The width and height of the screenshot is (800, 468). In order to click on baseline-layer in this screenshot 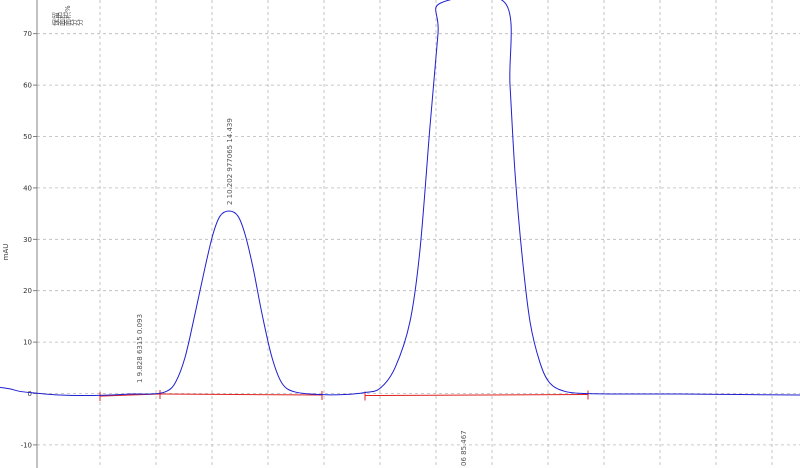, I will do `click(344, 396)`.